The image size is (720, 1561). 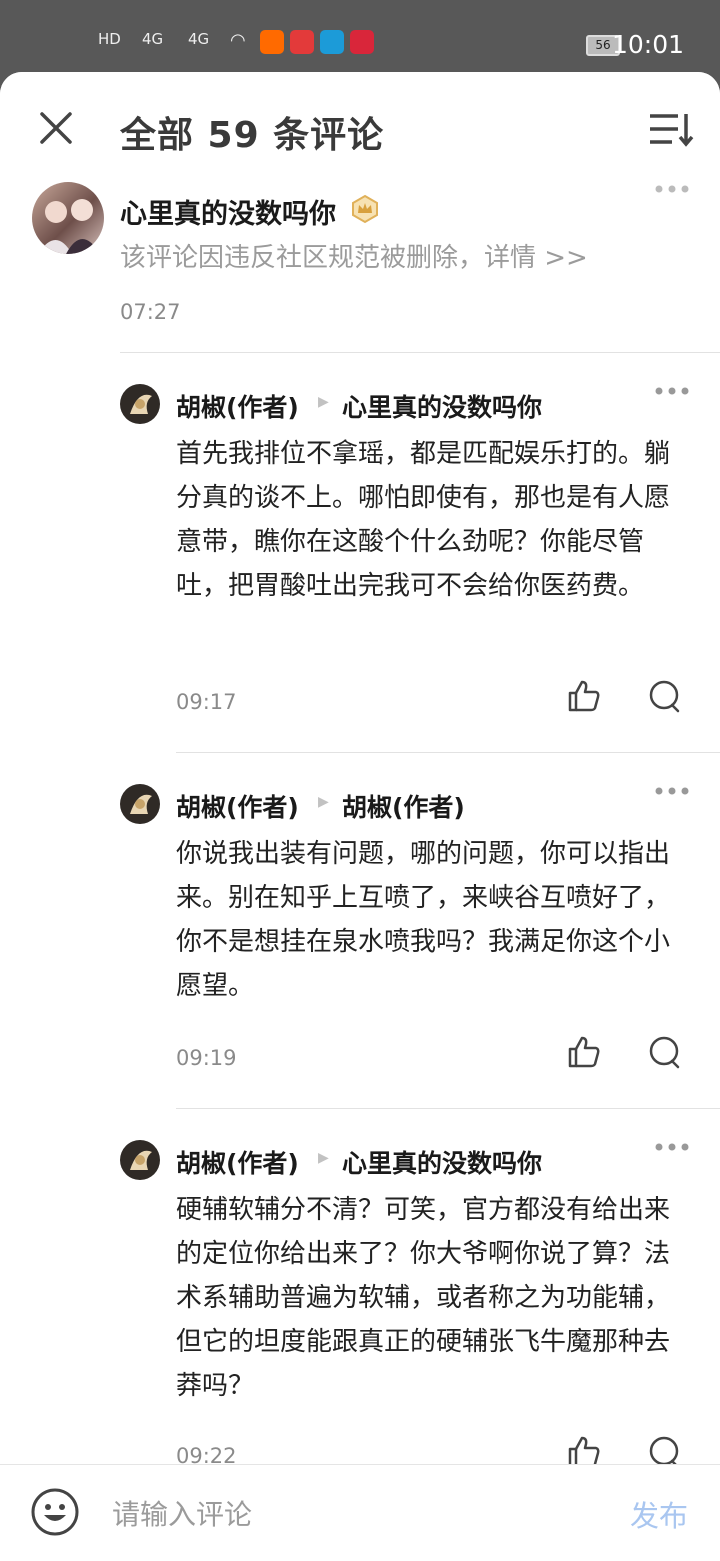 I want to click on status-time: 10:01, so click(x=647, y=44).